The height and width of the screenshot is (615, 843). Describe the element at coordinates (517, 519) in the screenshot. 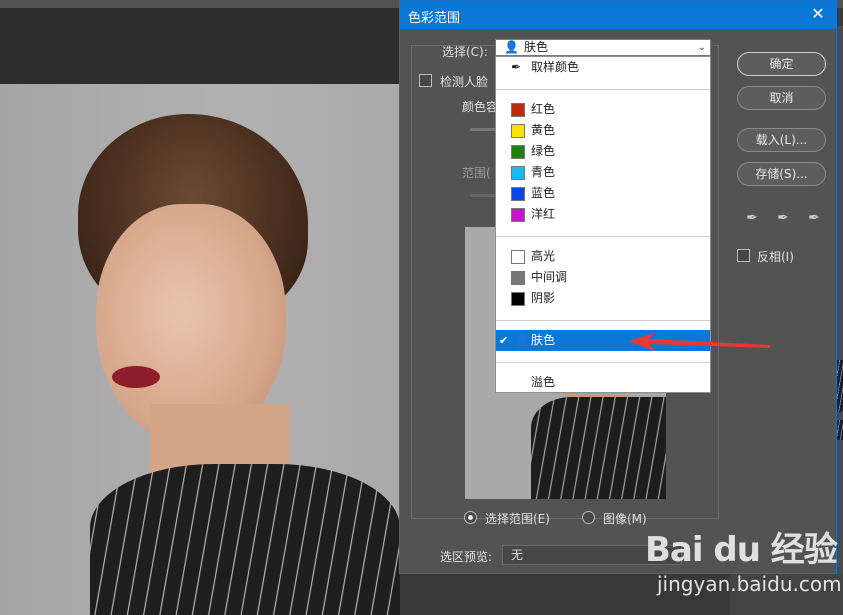

I see `radio-selection-label: 选择范围(E)` at that location.